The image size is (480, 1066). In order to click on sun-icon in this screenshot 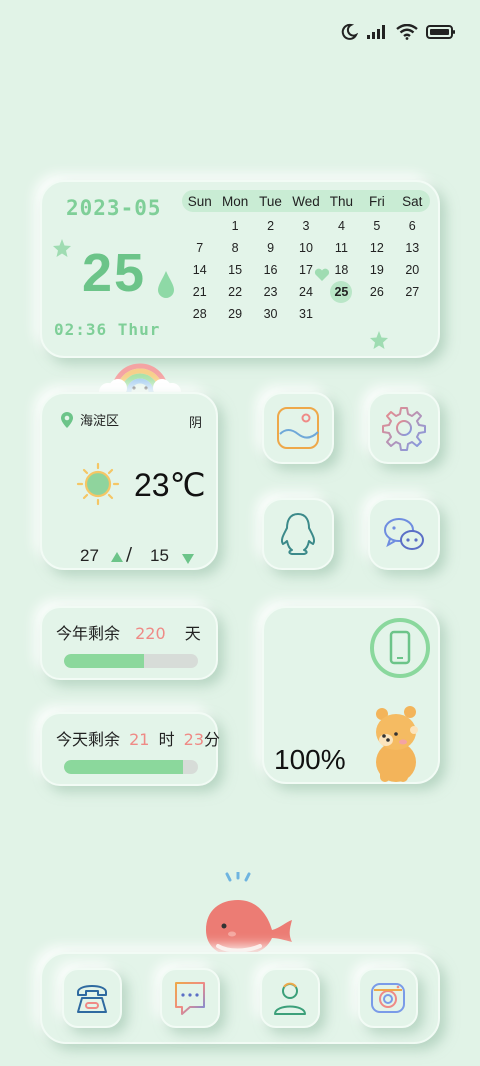, I will do `click(98, 484)`.